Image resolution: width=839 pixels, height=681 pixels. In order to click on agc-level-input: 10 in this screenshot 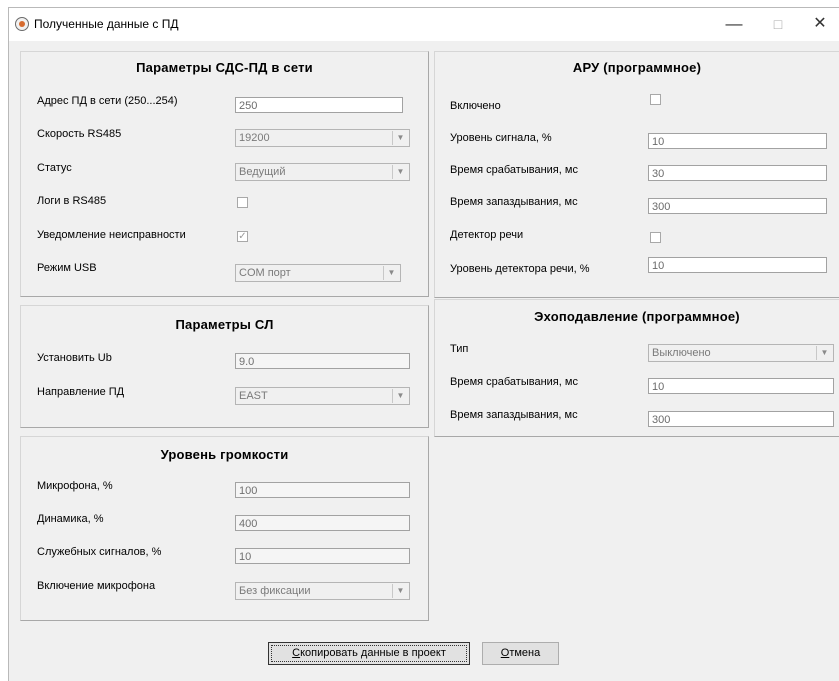, I will do `click(737, 141)`.